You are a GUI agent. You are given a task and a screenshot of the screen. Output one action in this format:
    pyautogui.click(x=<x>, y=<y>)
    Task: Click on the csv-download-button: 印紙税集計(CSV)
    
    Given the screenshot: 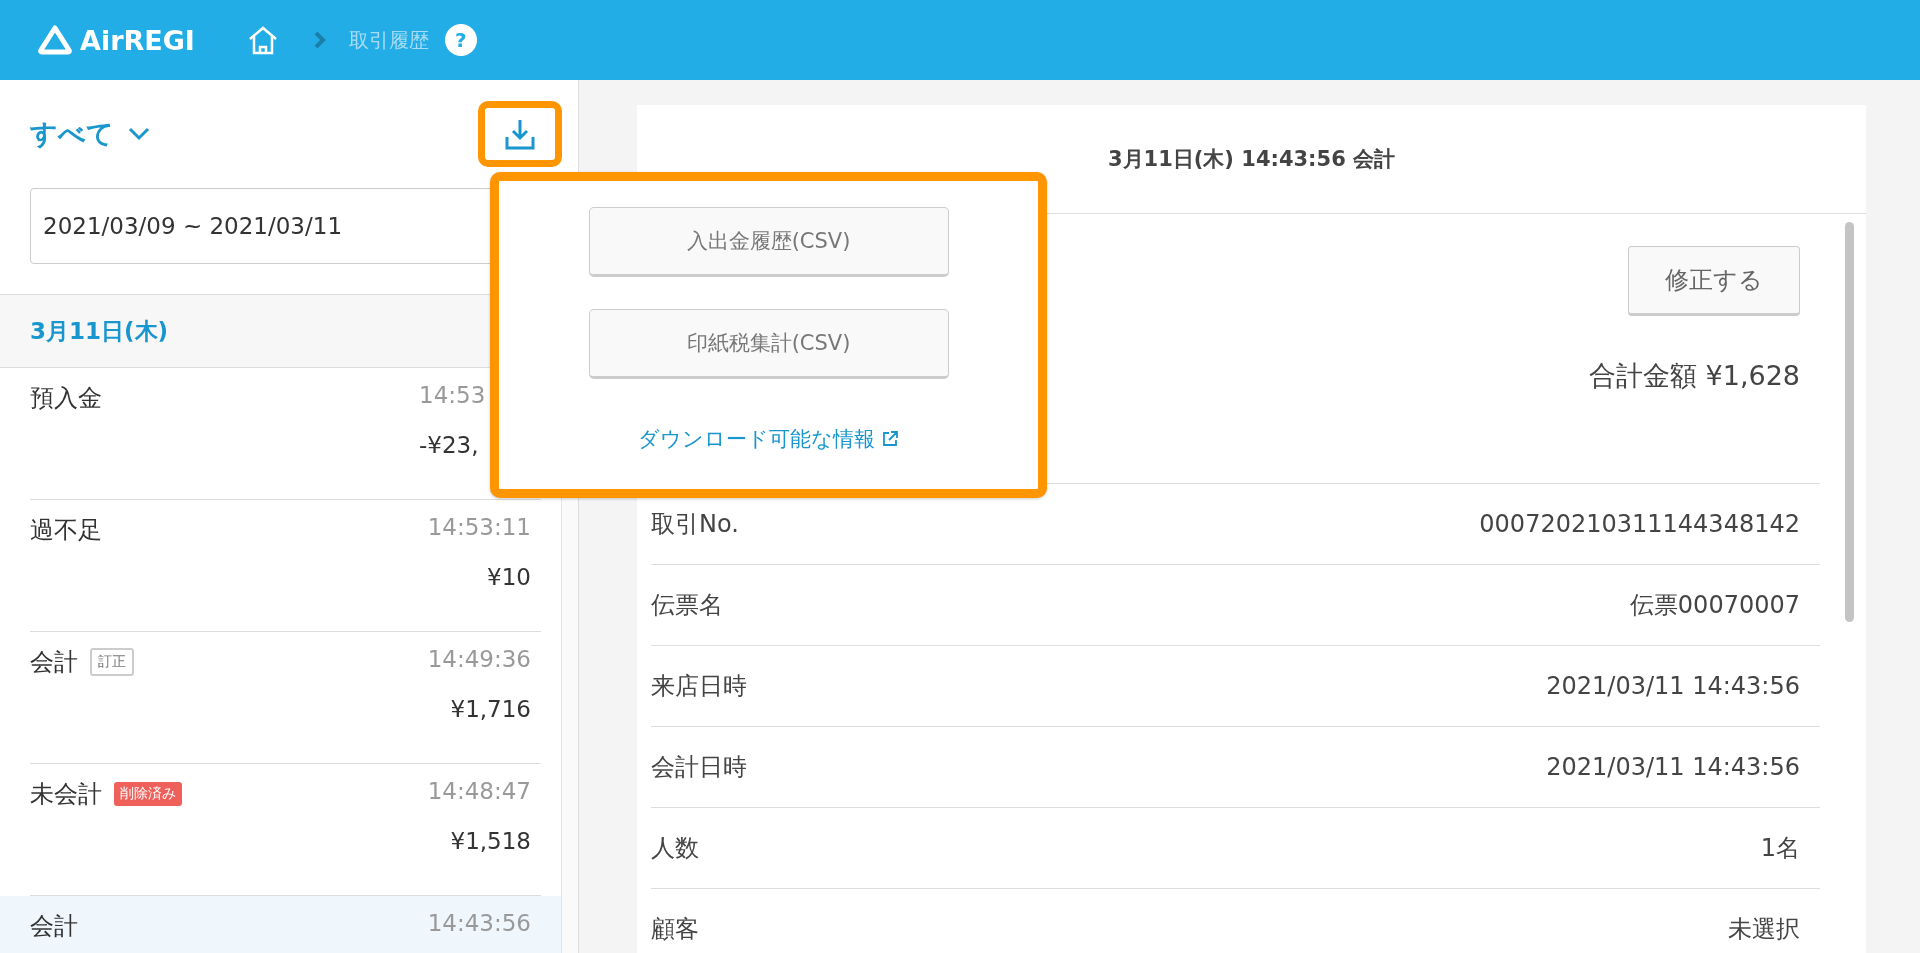 What is the action you would take?
    pyautogui.click(x=768, y=344)
    